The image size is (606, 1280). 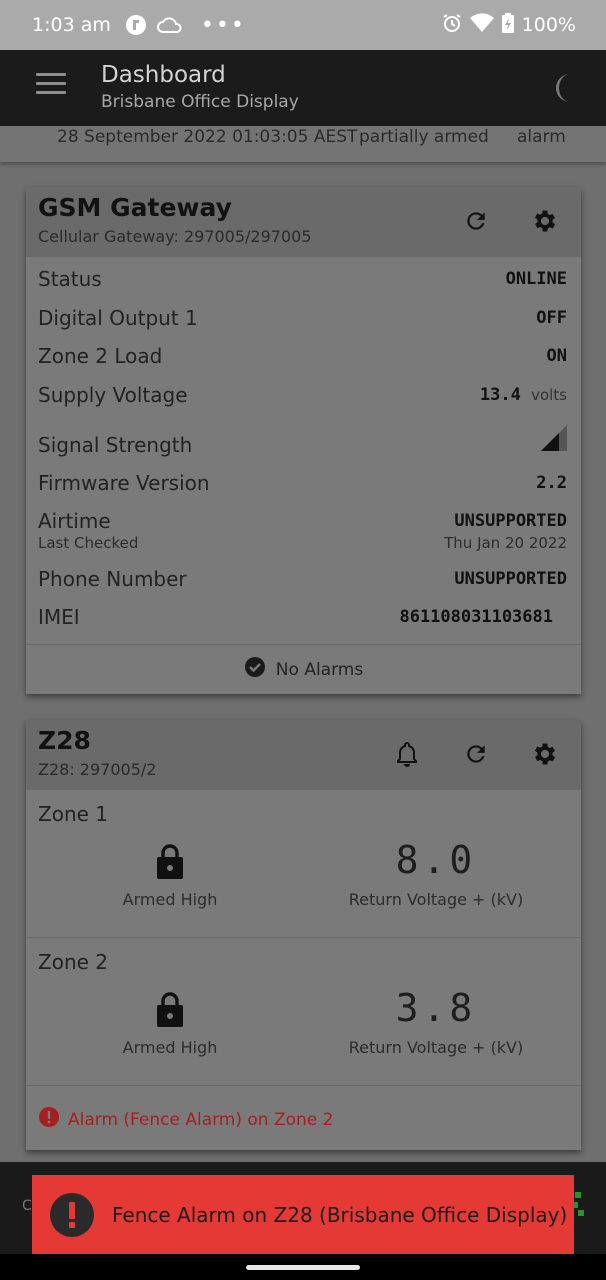 What do you see at coordinates (436, 860) in the screenshot?
I see `return-voltage: 8.0` at bounding box center [436, 860].